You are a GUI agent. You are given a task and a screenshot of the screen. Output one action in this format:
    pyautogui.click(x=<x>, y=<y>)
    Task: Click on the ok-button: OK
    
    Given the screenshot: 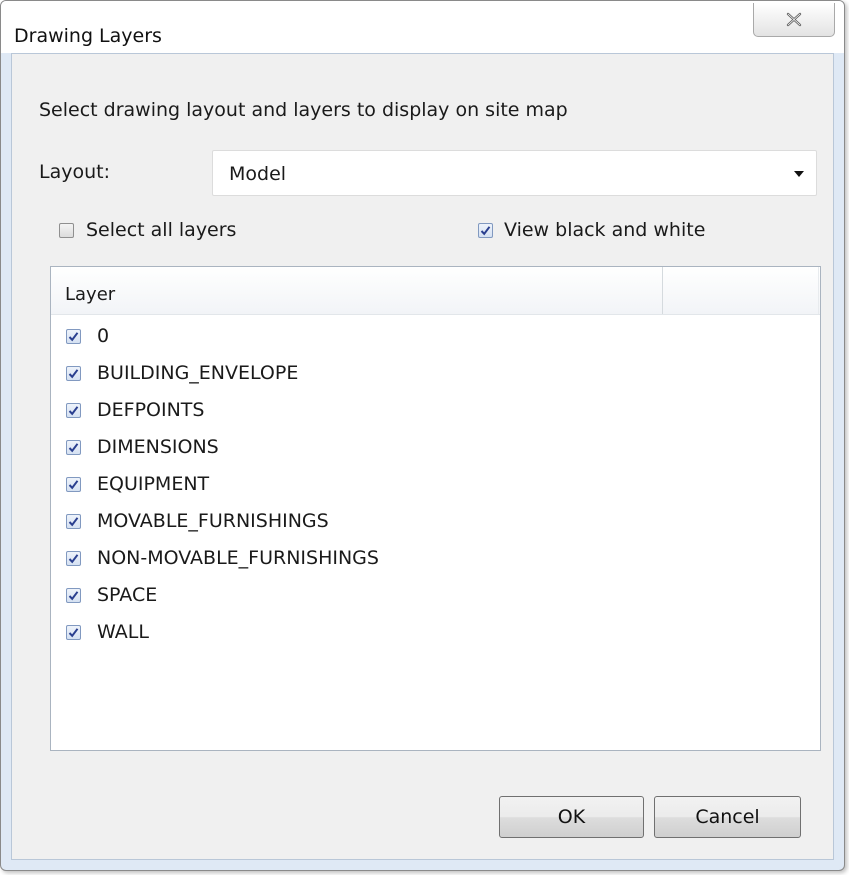 What is the action you would take?
    pyautogui.click(x=571, y=817)
    